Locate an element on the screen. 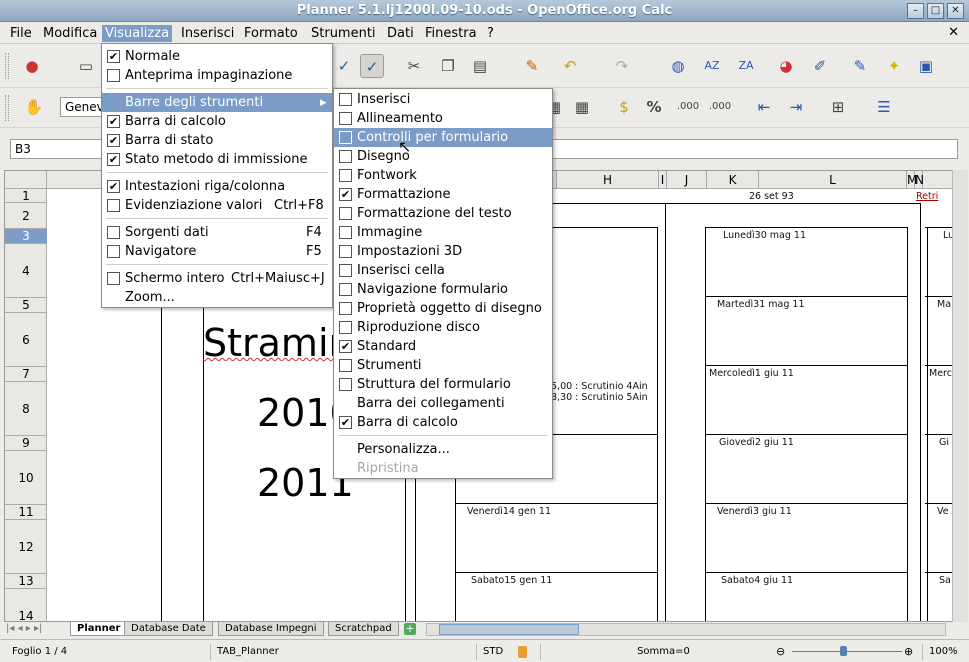 The width and height of the screenshot is (969, 662). cell-big-text: Stramin is located at coordinates (278, 343).